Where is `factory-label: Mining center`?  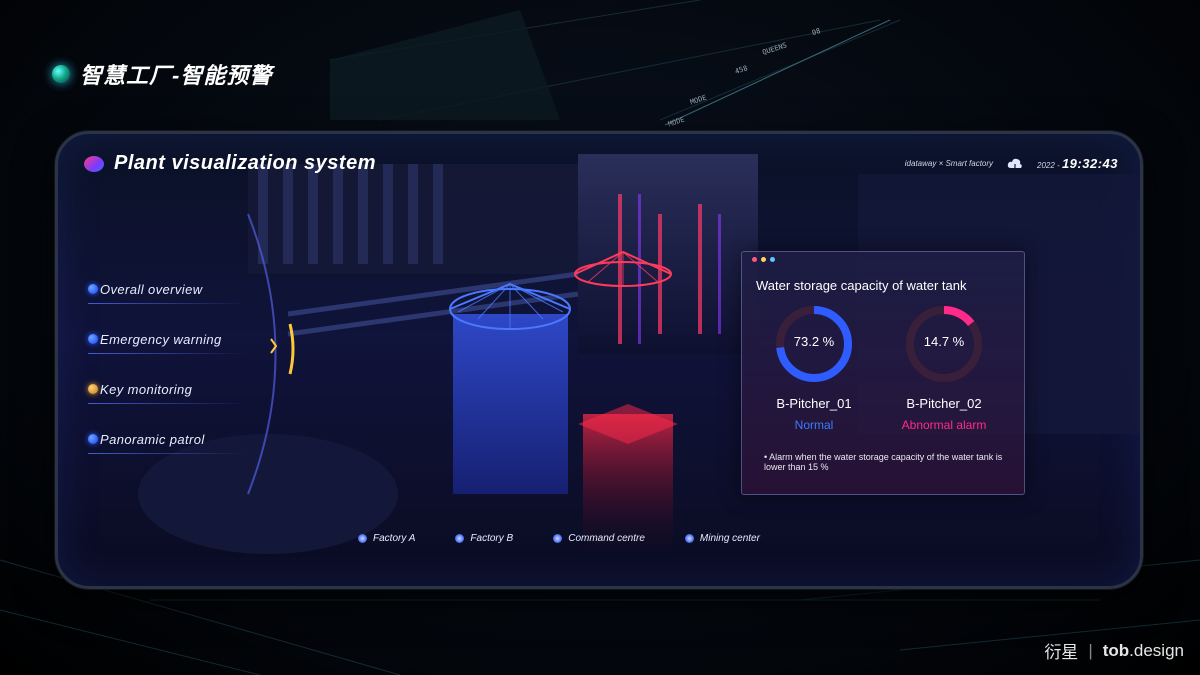
factory-label: Mining center is located at coordinates (729, 538).